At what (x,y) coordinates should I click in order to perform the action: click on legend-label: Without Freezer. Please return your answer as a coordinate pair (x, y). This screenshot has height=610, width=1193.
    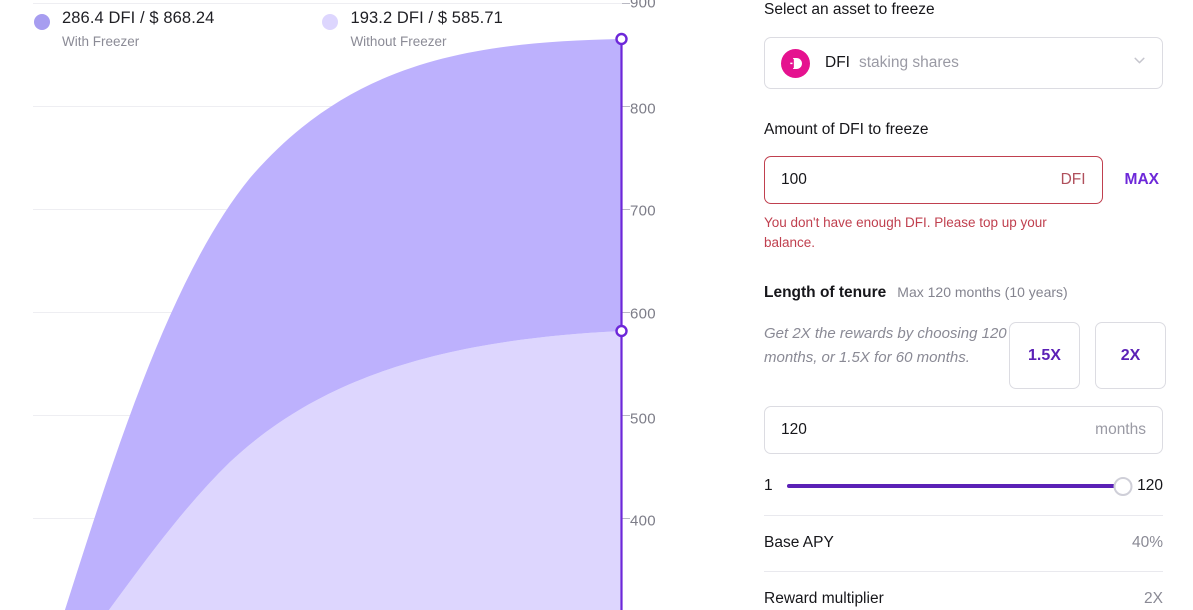
    Looking at the image, I should click on (398, 41).